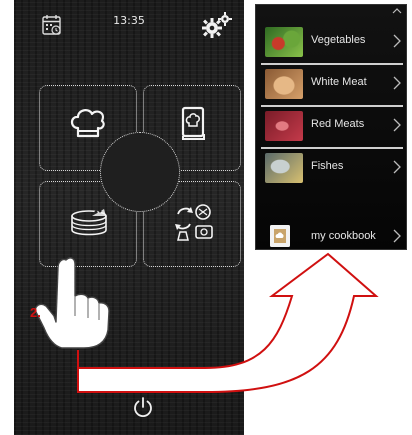 This screenshot has height=435, width=412. I want to click on menu-item-label: Red Meats, so click(338, 124).